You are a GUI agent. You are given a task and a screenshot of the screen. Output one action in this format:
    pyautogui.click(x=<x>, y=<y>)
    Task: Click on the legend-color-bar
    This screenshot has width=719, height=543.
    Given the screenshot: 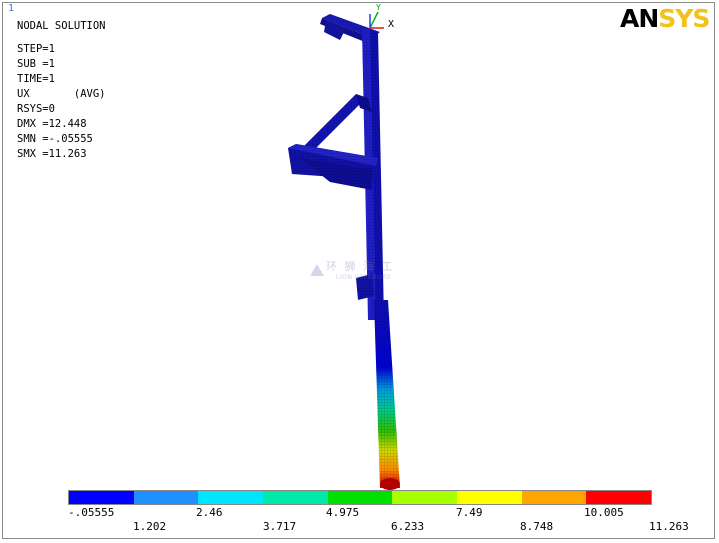 What is the action you would take?
    pyautogui.click(x=360, y=497)
    